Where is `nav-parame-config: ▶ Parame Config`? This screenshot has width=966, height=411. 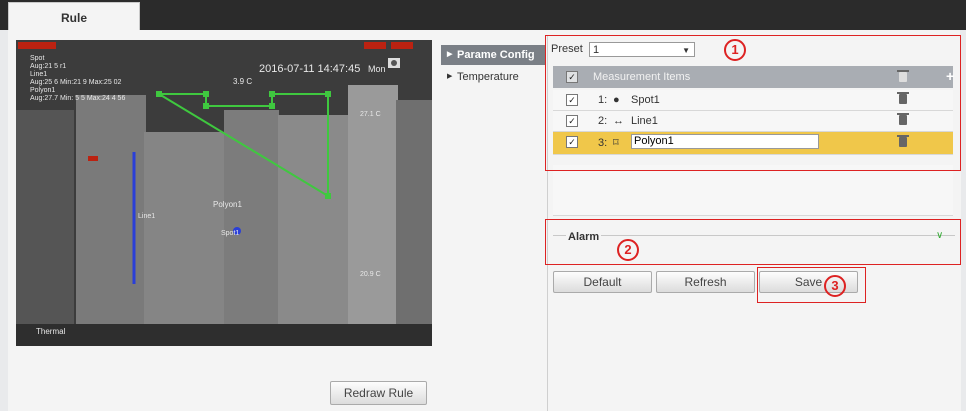 nav-parame-config: ▶ Parame Config is located at coordinates (493, 55).